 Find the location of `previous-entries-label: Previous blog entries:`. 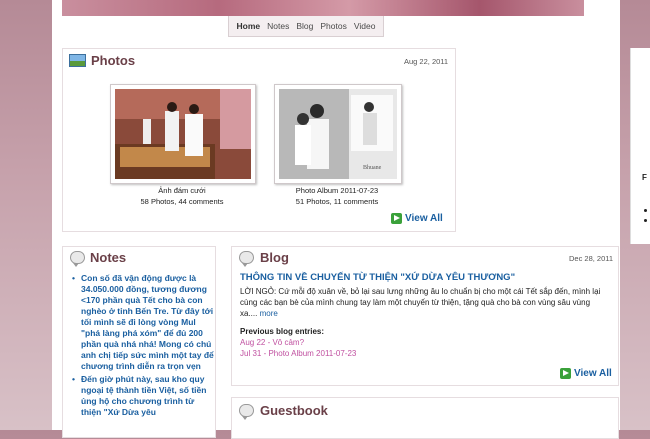

previous-entries-label: Previous blog entries: is located at coordinates (282, 331).